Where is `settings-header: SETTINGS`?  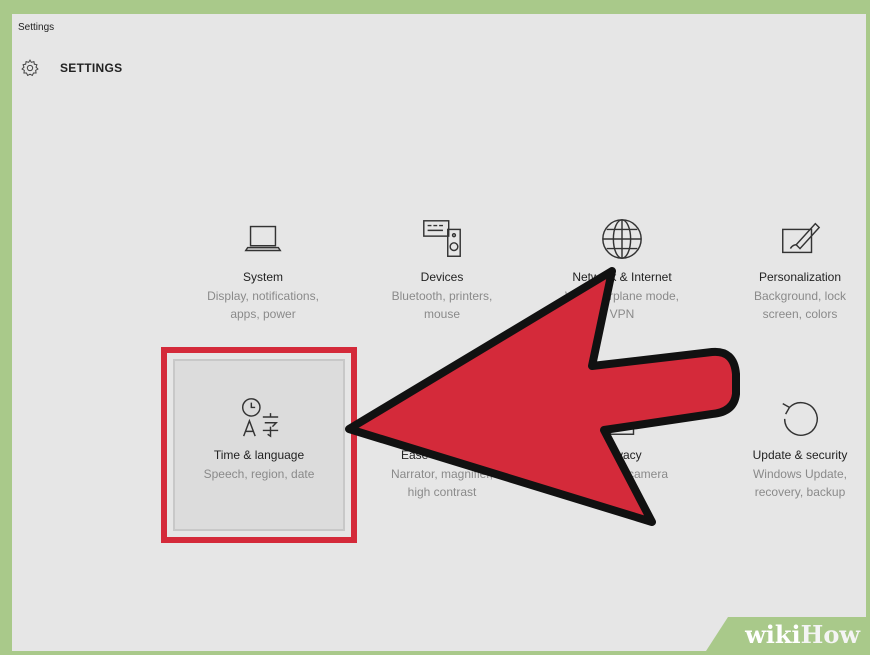 settings-header: SETTINGS is located at coordinates (71, 68).